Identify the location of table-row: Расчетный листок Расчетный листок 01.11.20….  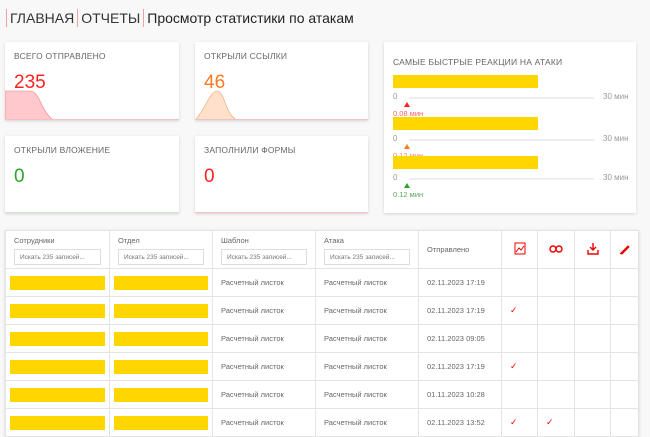
(322, 394).